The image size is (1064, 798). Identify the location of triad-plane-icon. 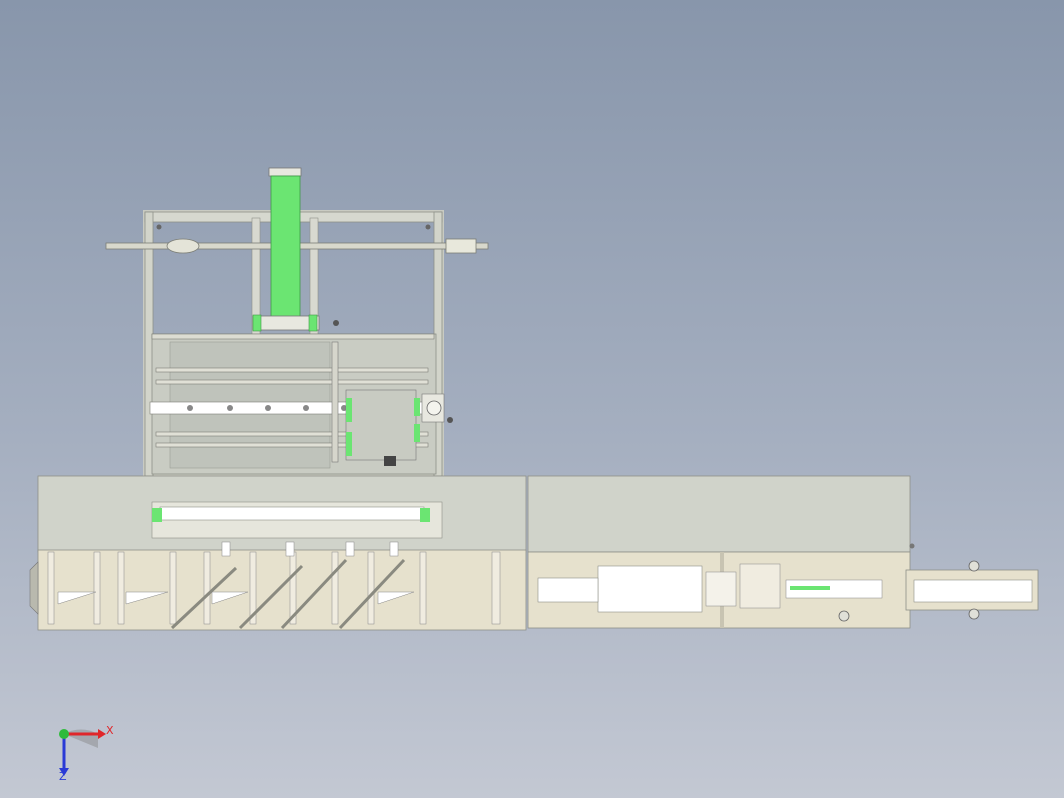
(81, 738).